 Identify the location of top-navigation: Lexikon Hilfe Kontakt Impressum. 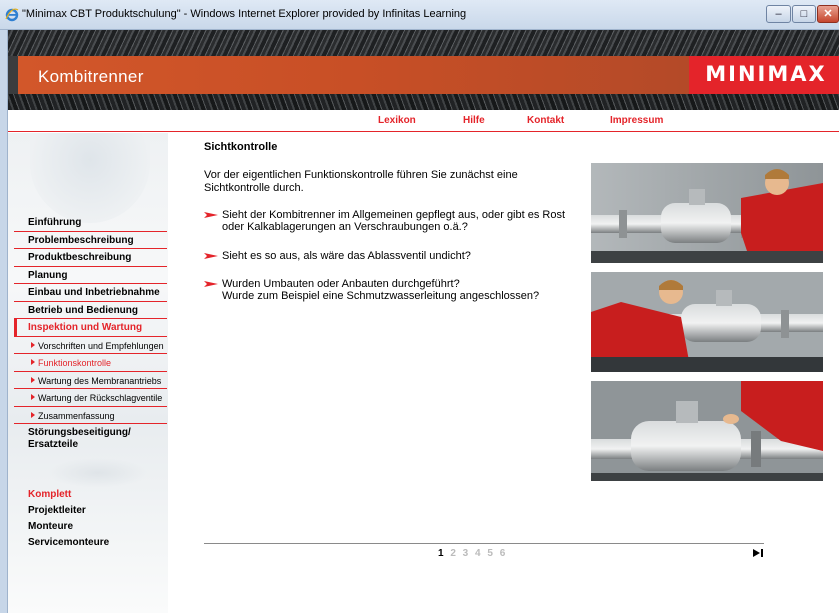
(423, 121).